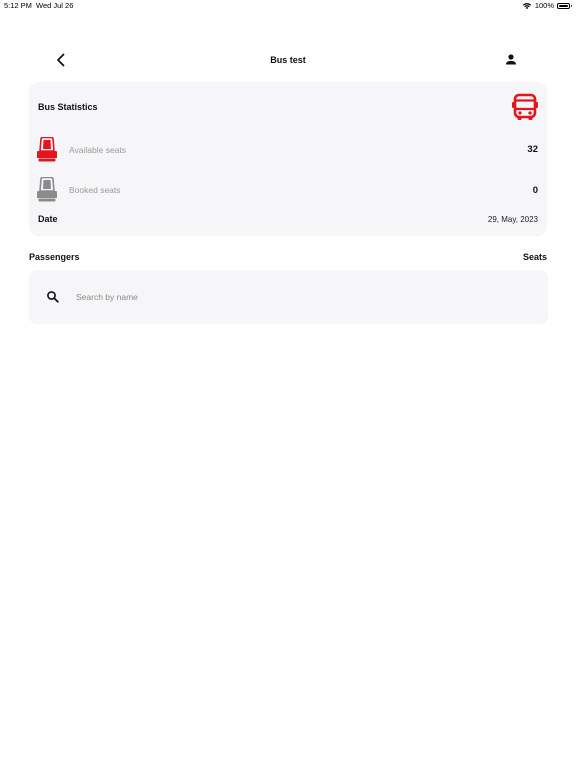  What do you see at coordinates (276, 297) in the screenshot?
I see `search-input` at bounding box center [276, 297].